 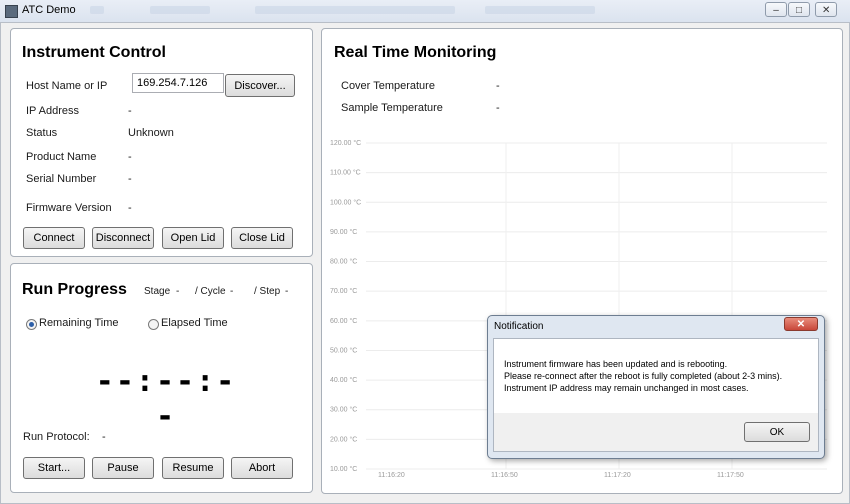 I want to click on y-tick-label: 90.00 °C, so click(x=343, y=232).